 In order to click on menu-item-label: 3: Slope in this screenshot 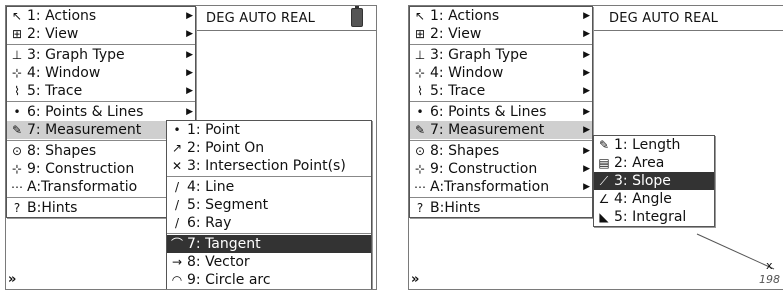, I will do `click(642, 181)`.